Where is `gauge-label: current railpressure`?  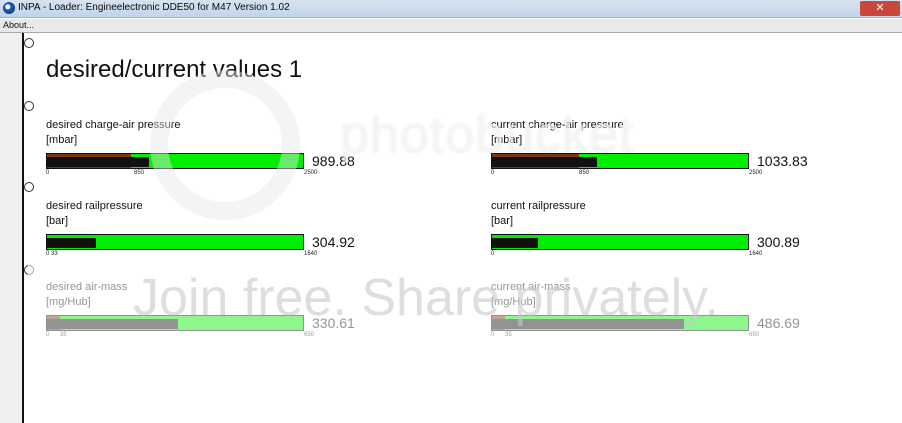 gauge-label: current railpressure is located at coordinates (538, 206).